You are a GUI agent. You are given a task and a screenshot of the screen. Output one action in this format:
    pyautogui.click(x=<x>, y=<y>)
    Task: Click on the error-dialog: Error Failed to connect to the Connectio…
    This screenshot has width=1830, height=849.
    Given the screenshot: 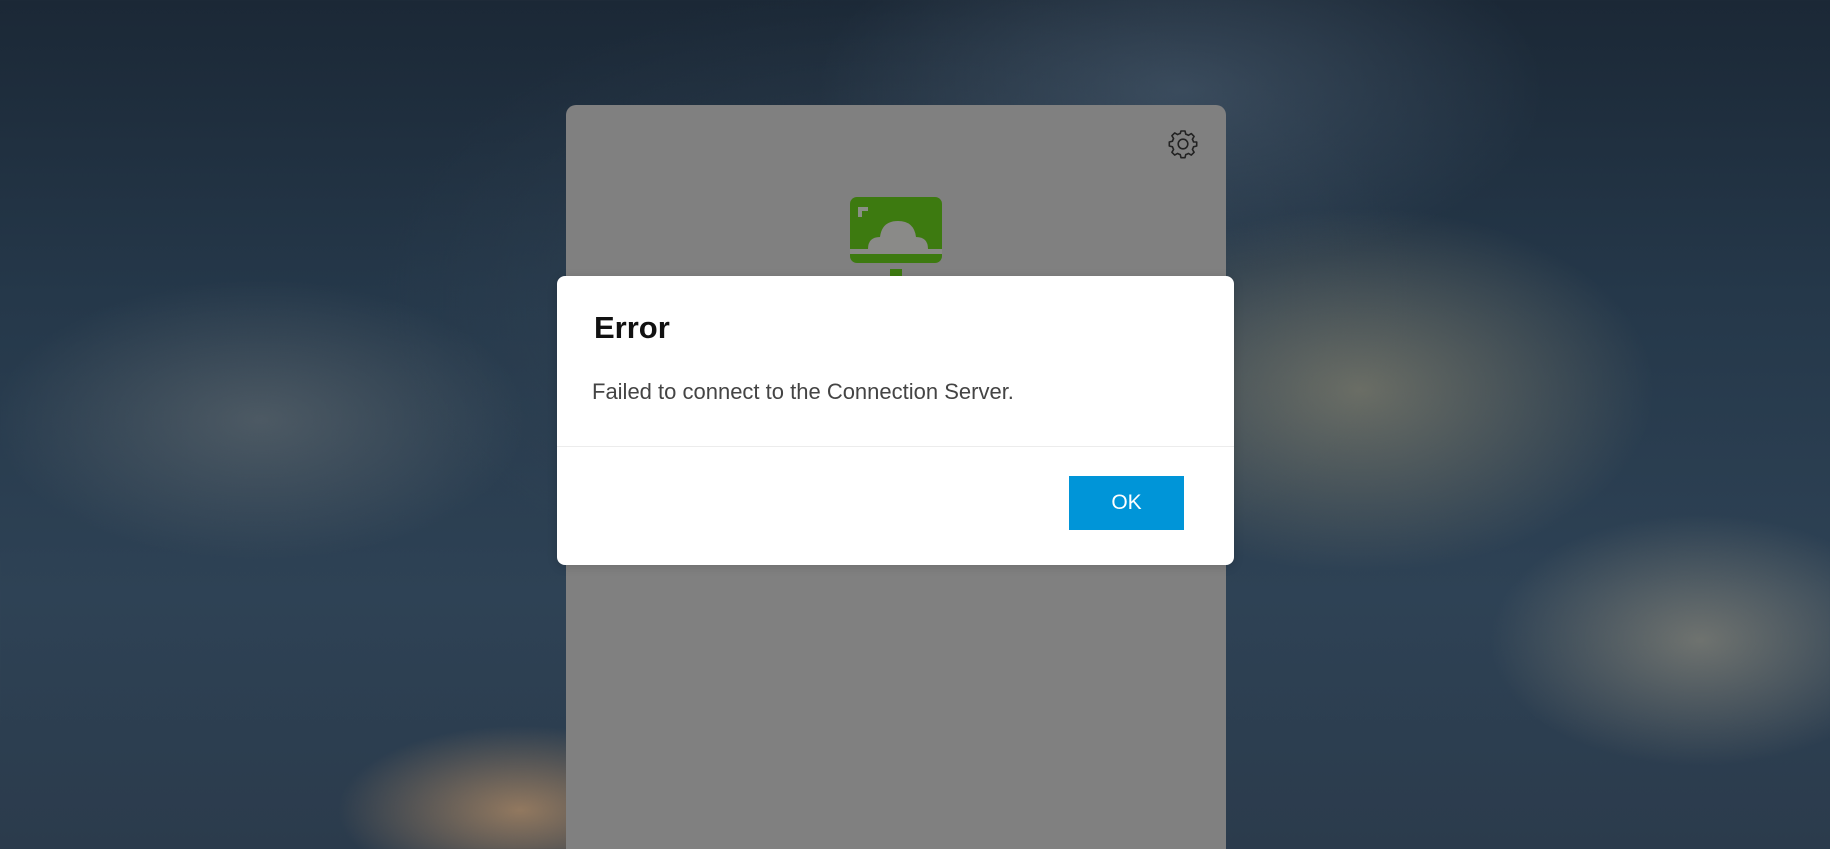 What is the action you would take?
    pyautogui.click(x=895, y=420)
    